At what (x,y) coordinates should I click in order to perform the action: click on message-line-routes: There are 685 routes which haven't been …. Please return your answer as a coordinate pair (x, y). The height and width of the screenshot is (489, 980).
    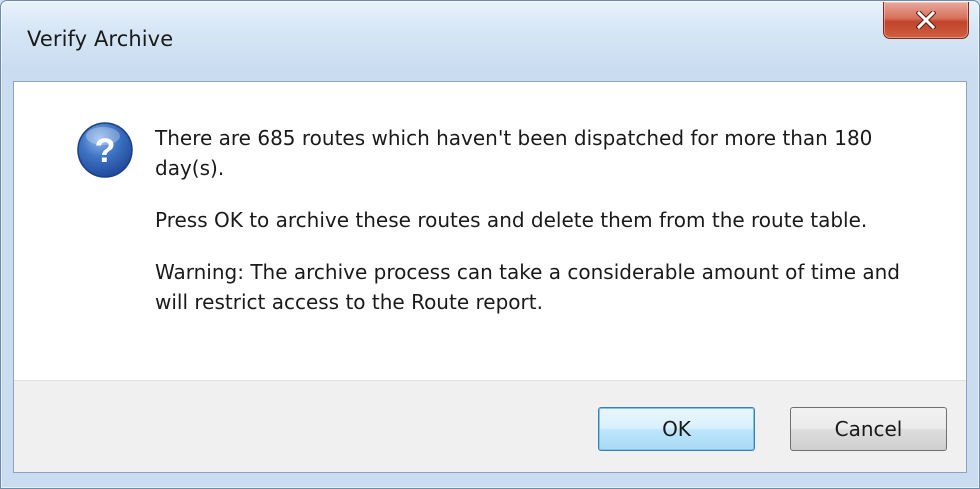
    Looking at the image, I should click on (514, 153).